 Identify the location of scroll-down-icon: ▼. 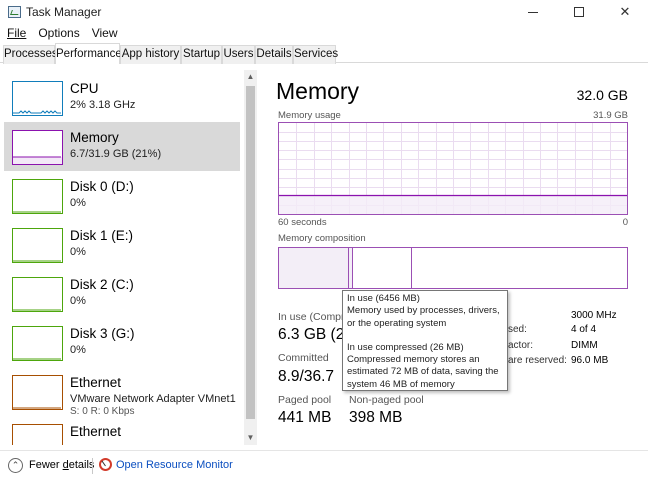
(250, 438).